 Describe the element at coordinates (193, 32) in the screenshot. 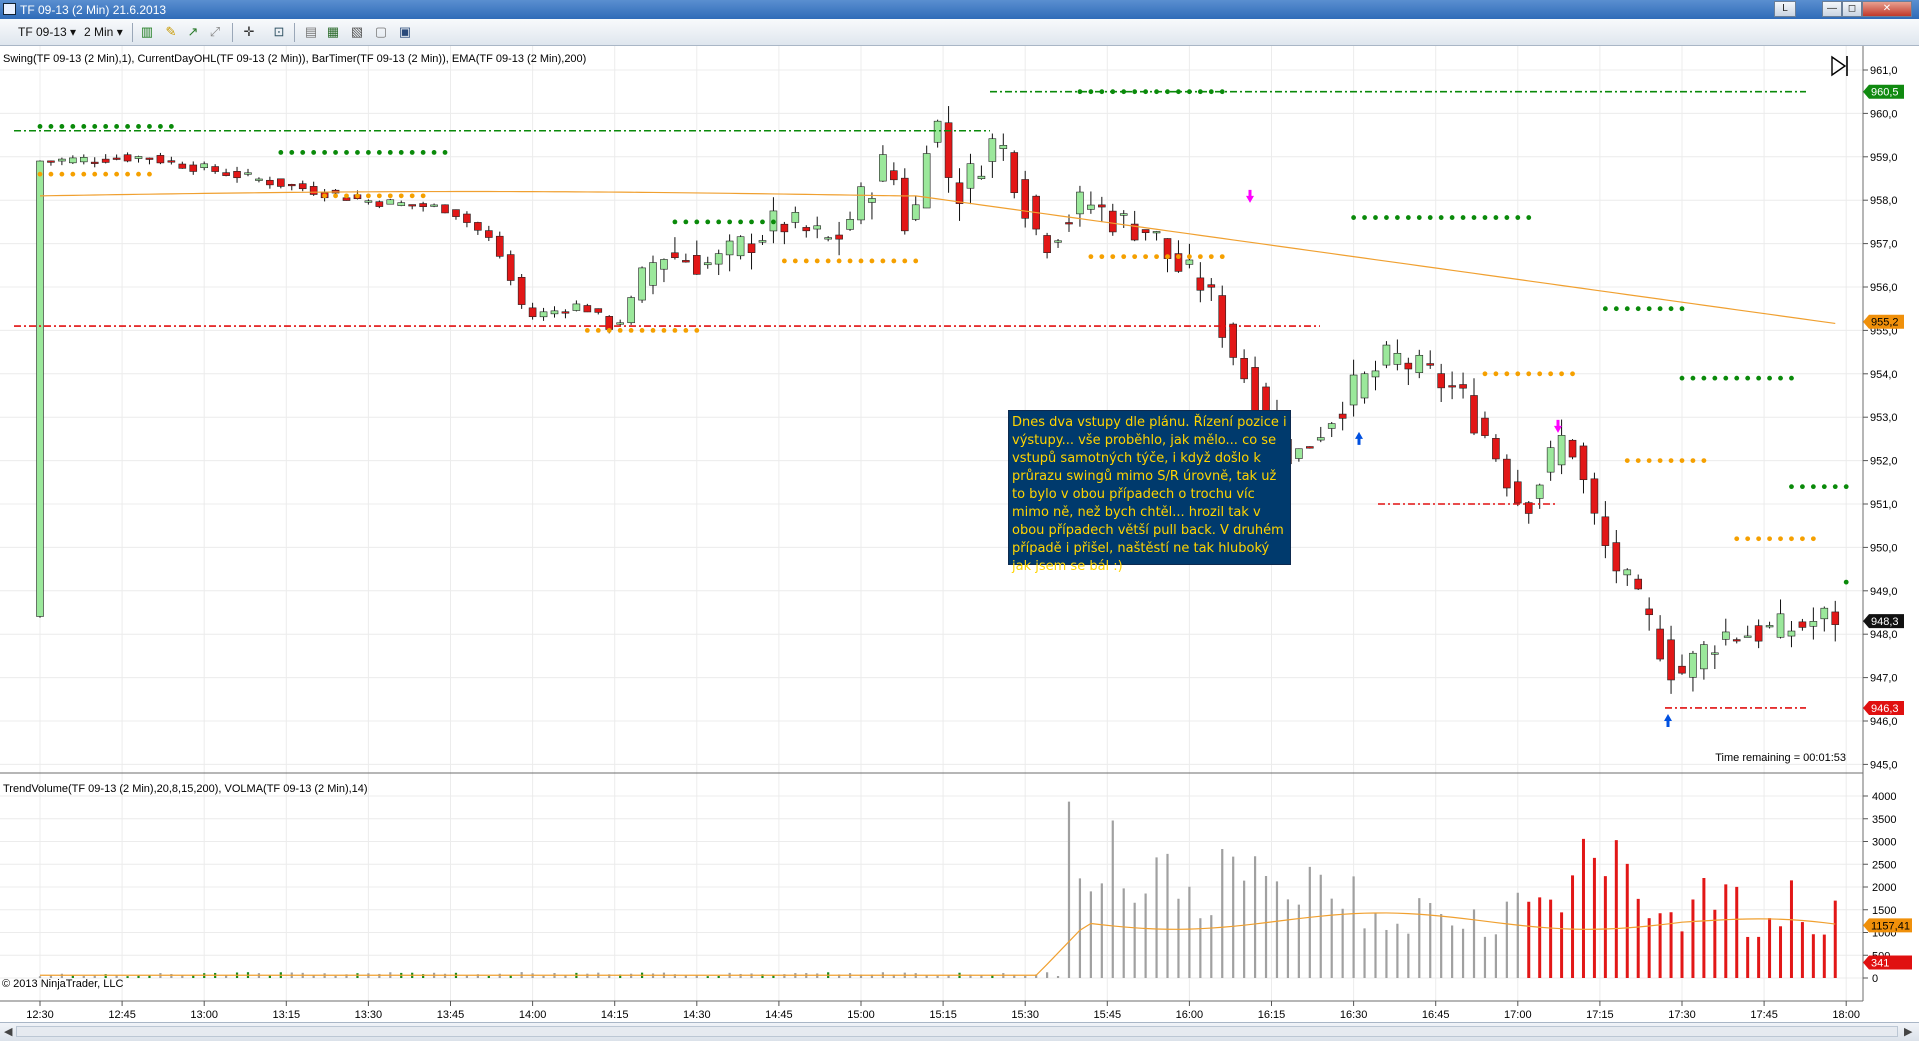

I see `draw-line-icon: ↗` at that location.